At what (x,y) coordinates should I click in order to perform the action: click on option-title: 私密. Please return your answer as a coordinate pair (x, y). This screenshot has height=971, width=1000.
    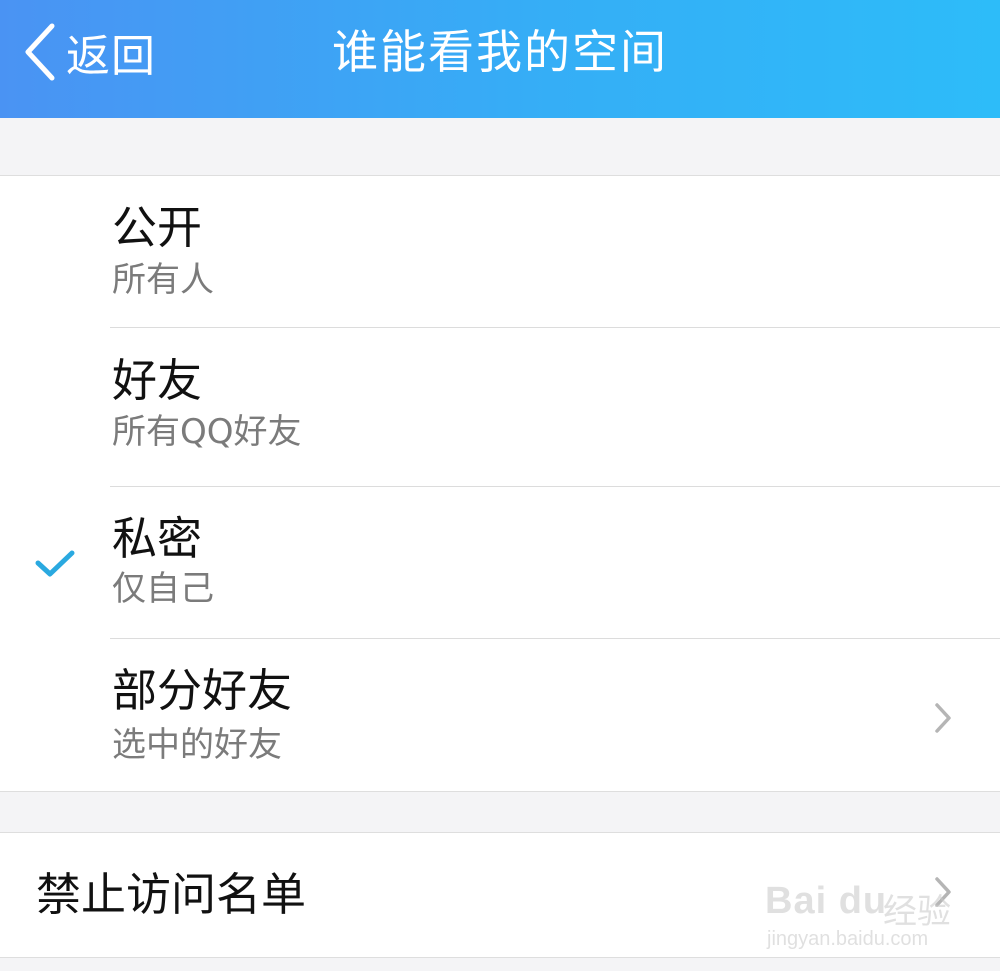
    Looking at the image, I should click on (157, 538).